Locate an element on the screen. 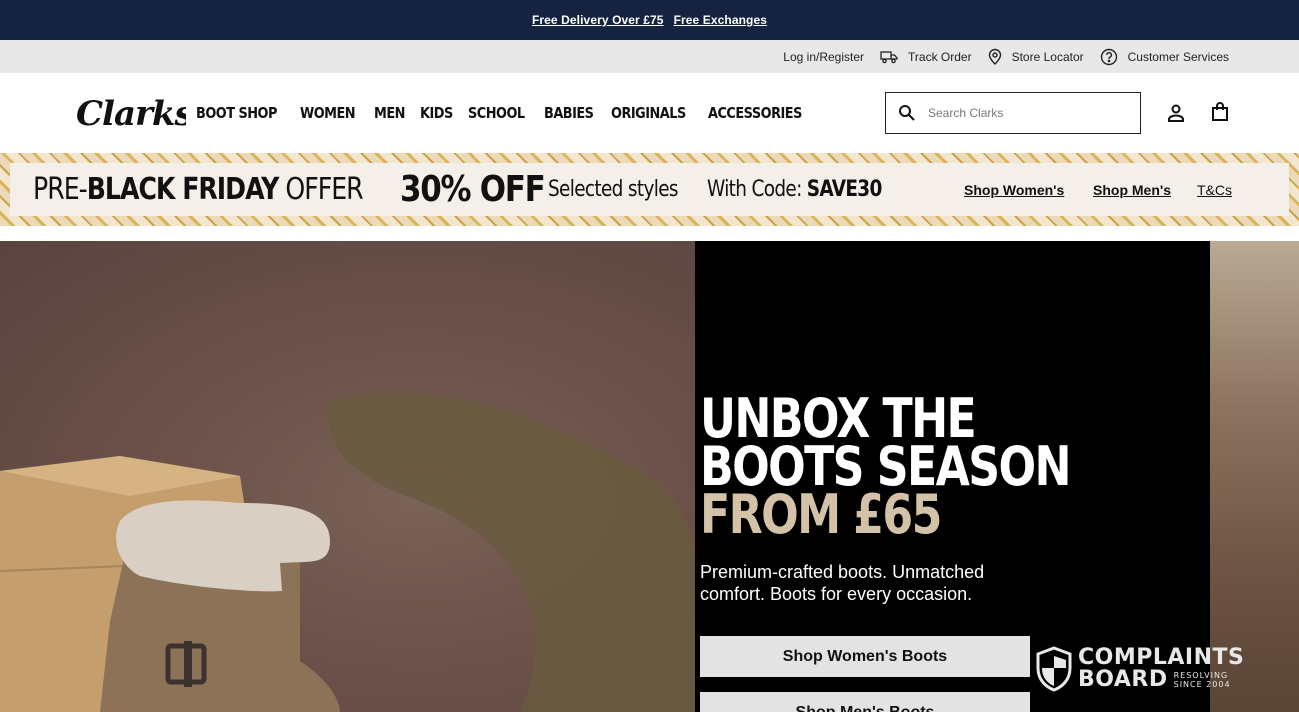  location-pin-icon is located at coordinates (994, 56).